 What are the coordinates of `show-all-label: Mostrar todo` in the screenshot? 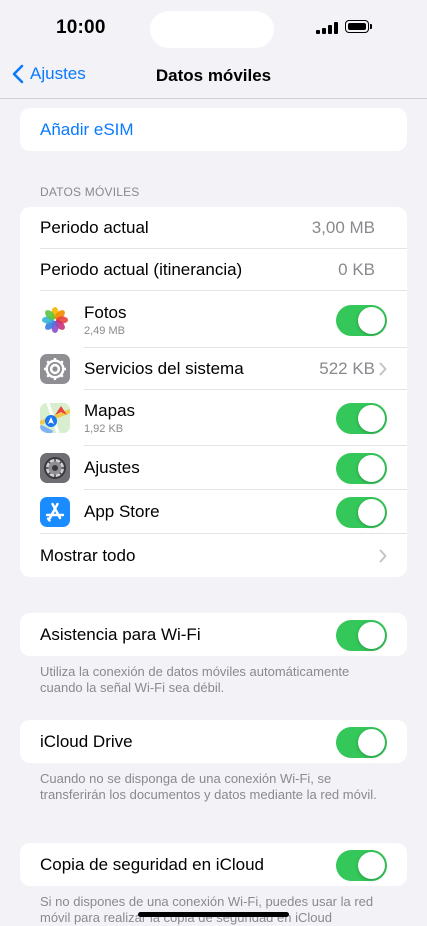 It's located at (88, 555).